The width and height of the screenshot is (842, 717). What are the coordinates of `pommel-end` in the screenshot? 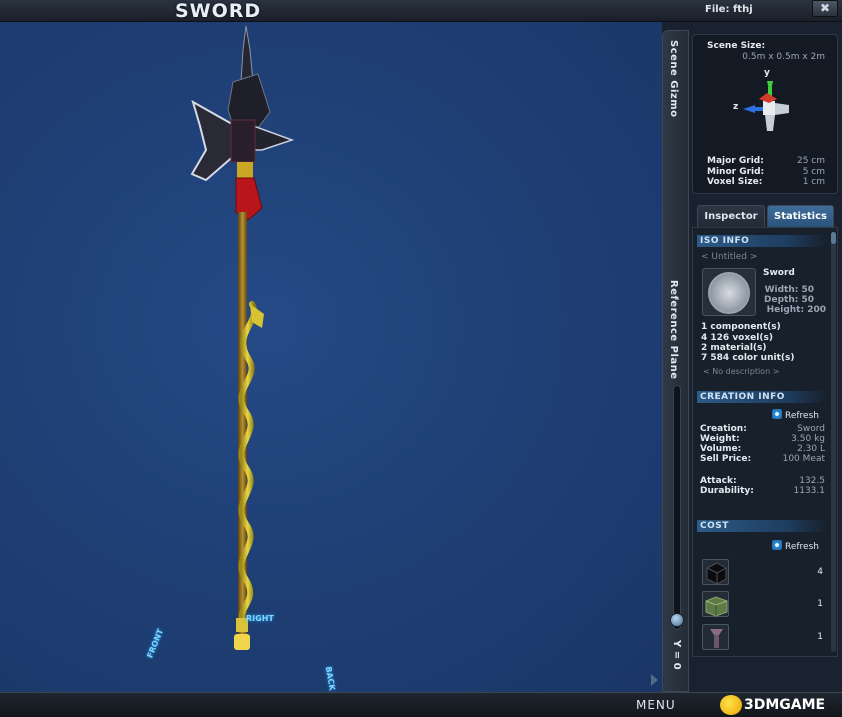 It's located at (242, 642).